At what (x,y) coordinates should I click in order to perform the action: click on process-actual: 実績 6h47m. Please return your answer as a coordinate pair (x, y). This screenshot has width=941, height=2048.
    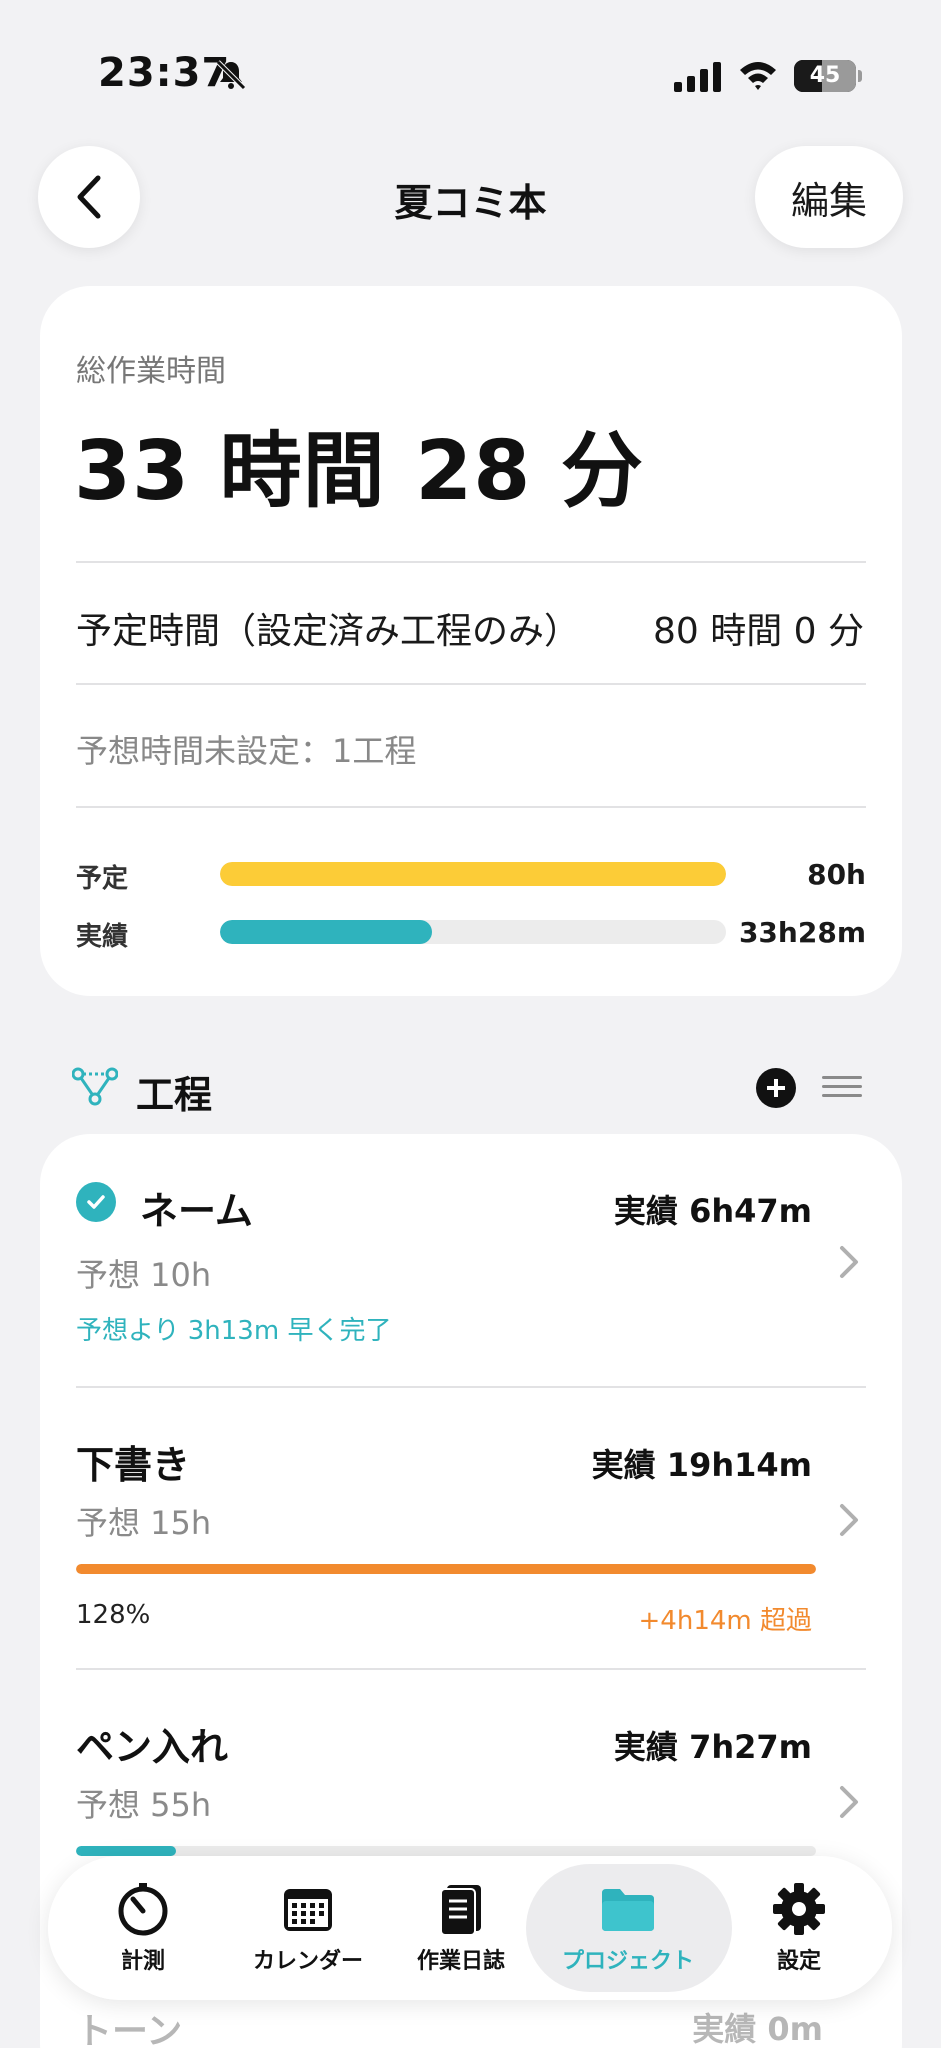
    Looking at the image, I should click on (712, 1211).